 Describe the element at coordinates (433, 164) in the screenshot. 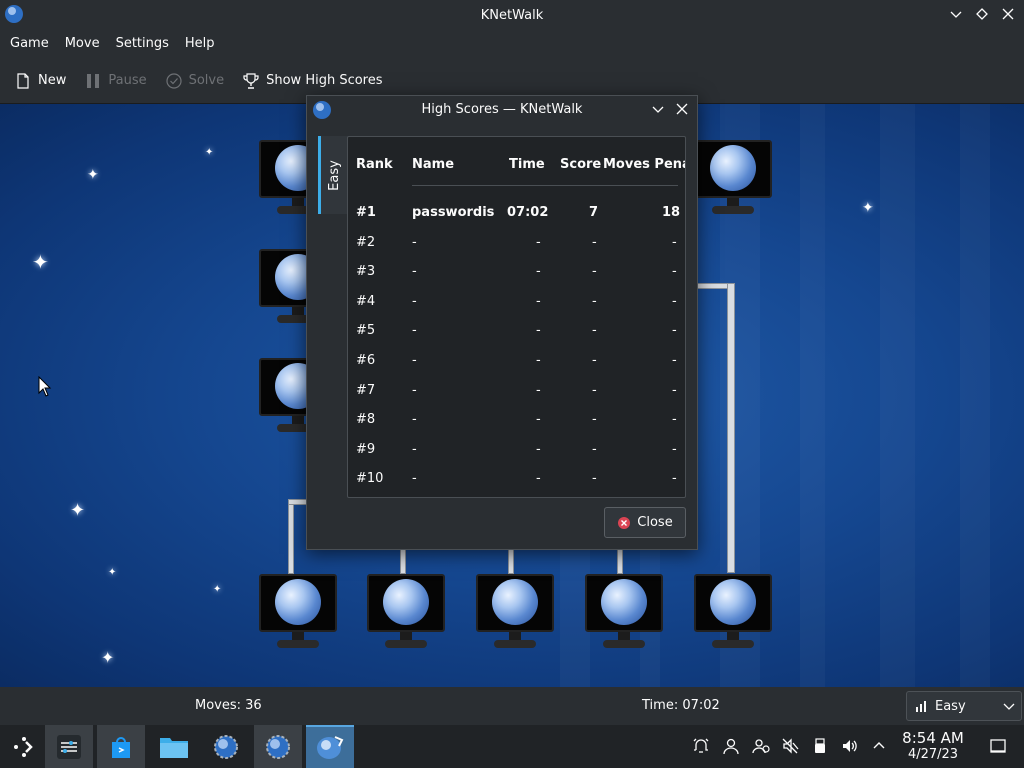

I see `header-name: Name` at that location.